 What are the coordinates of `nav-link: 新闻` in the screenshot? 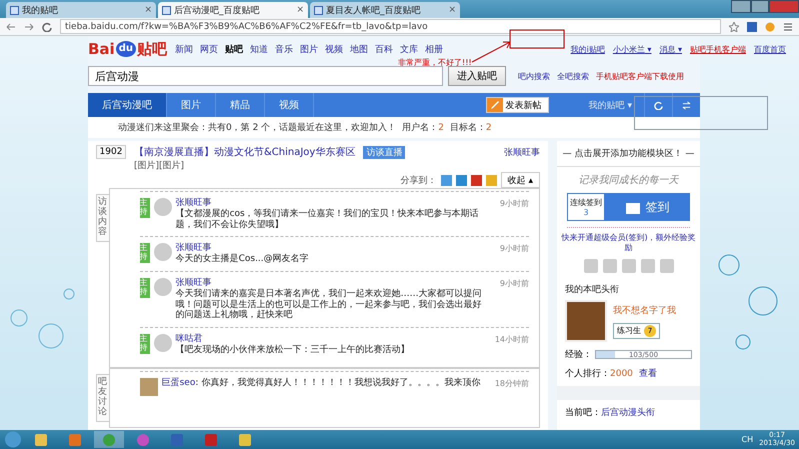 It's located at (183, 49).